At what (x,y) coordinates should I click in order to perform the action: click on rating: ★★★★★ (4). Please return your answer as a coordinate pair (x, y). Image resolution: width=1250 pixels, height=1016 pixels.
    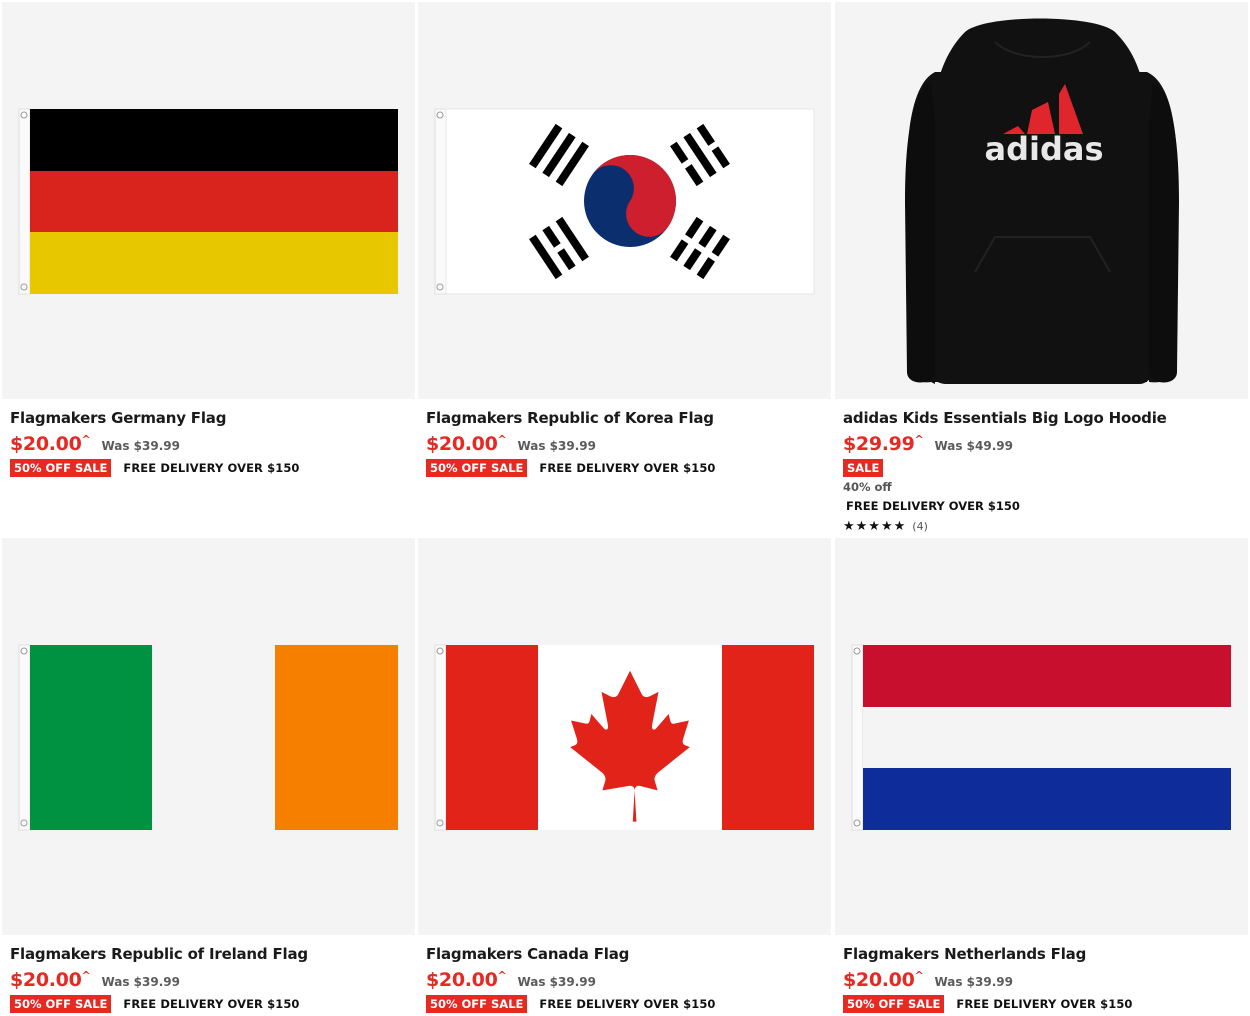
    Looking at the image, I should click on (1043, 526).